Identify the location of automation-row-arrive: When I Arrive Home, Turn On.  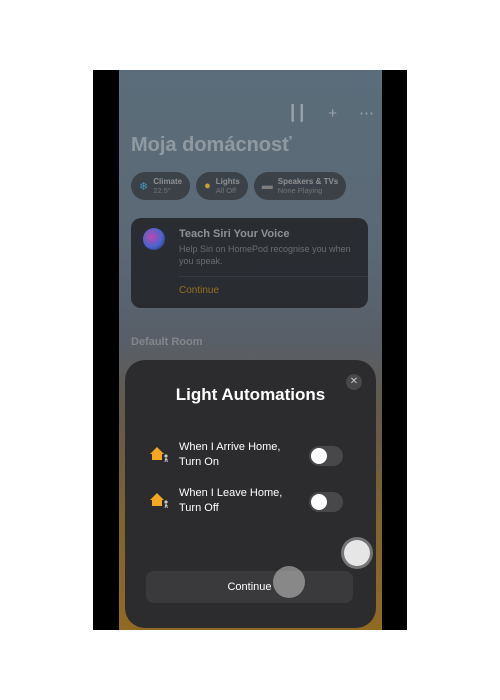
(247, 457).